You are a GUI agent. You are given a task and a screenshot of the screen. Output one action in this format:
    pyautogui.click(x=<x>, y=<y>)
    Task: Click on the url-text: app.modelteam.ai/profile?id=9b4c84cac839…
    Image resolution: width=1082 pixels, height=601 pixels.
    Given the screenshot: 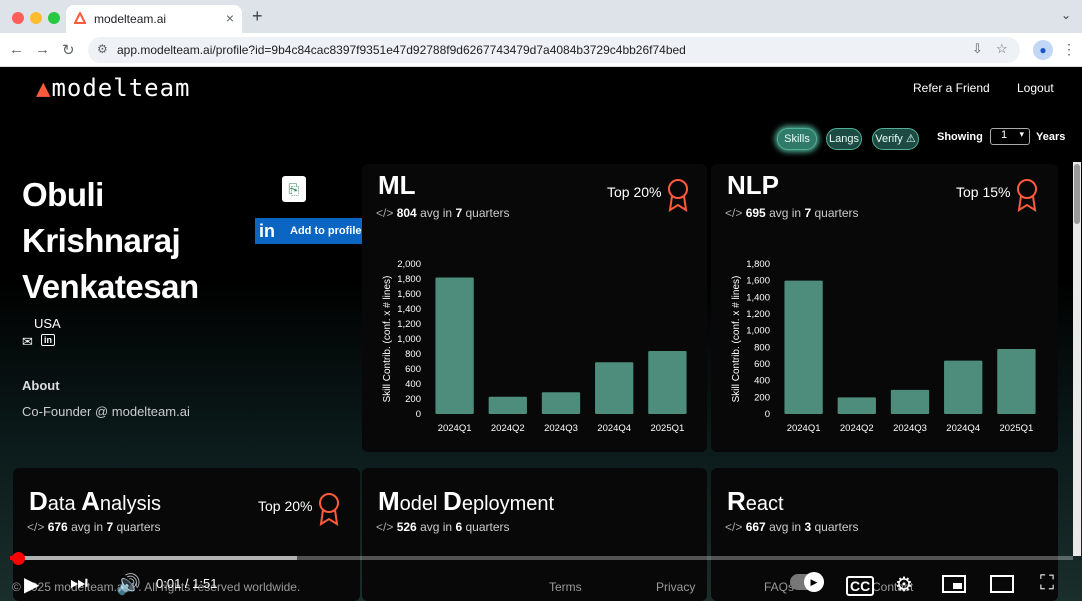 What is the action you would take?
    pyautogui.click(x=401, y=50)
    